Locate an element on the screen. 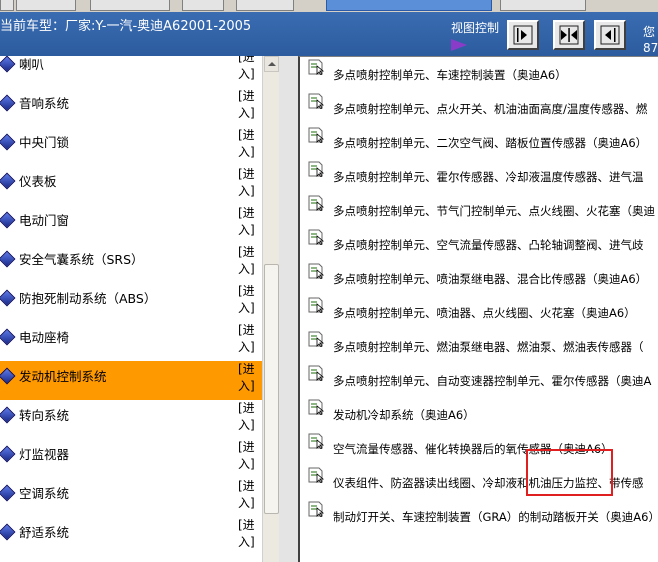 The height and width of the screenshot is (562, 658). diagram-label: 多点喷射控制单元、二次空气阀、踏板位置传感器（奥迪A6） is located at coordinates (490, 143).